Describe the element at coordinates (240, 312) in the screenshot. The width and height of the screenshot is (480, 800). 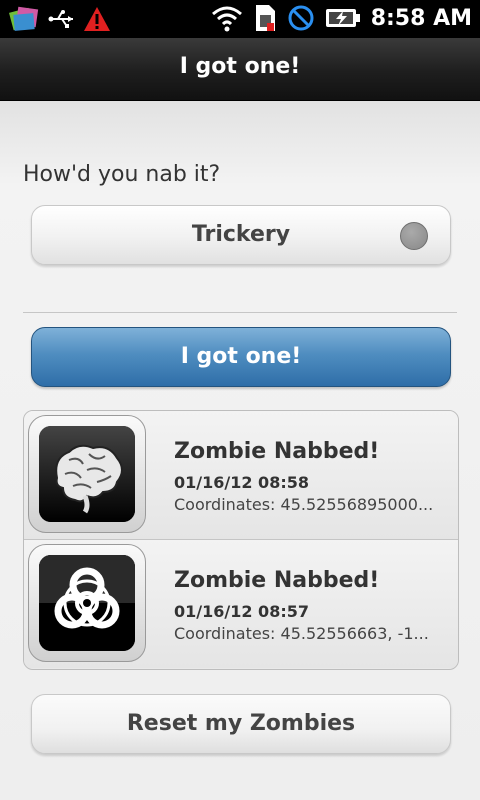
I see `divider` at that location.